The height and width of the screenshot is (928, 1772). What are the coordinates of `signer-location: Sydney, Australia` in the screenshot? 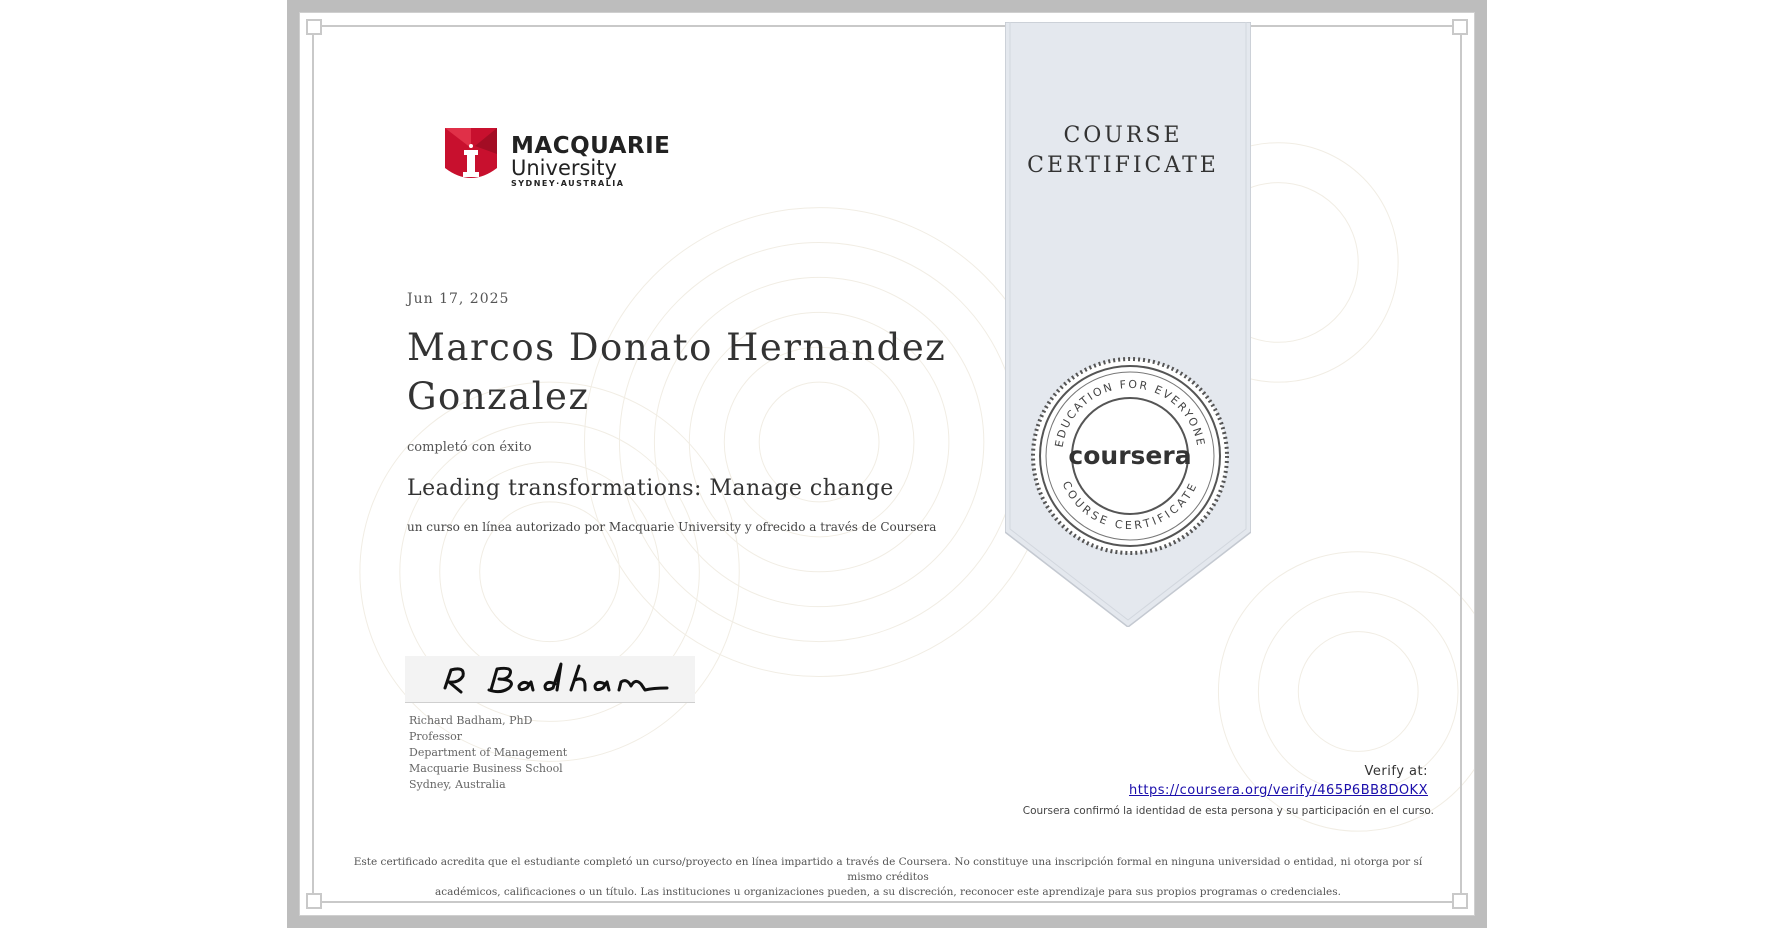 It's located at (457, 784).